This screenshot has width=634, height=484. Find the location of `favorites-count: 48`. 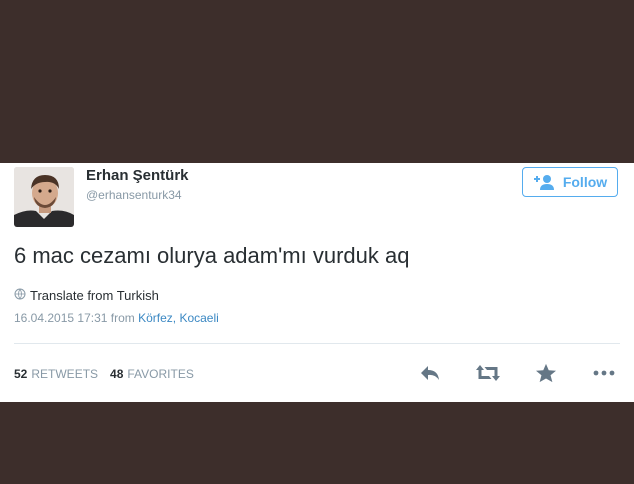

favorites-count: 48 is located at coordinates (116, 374).